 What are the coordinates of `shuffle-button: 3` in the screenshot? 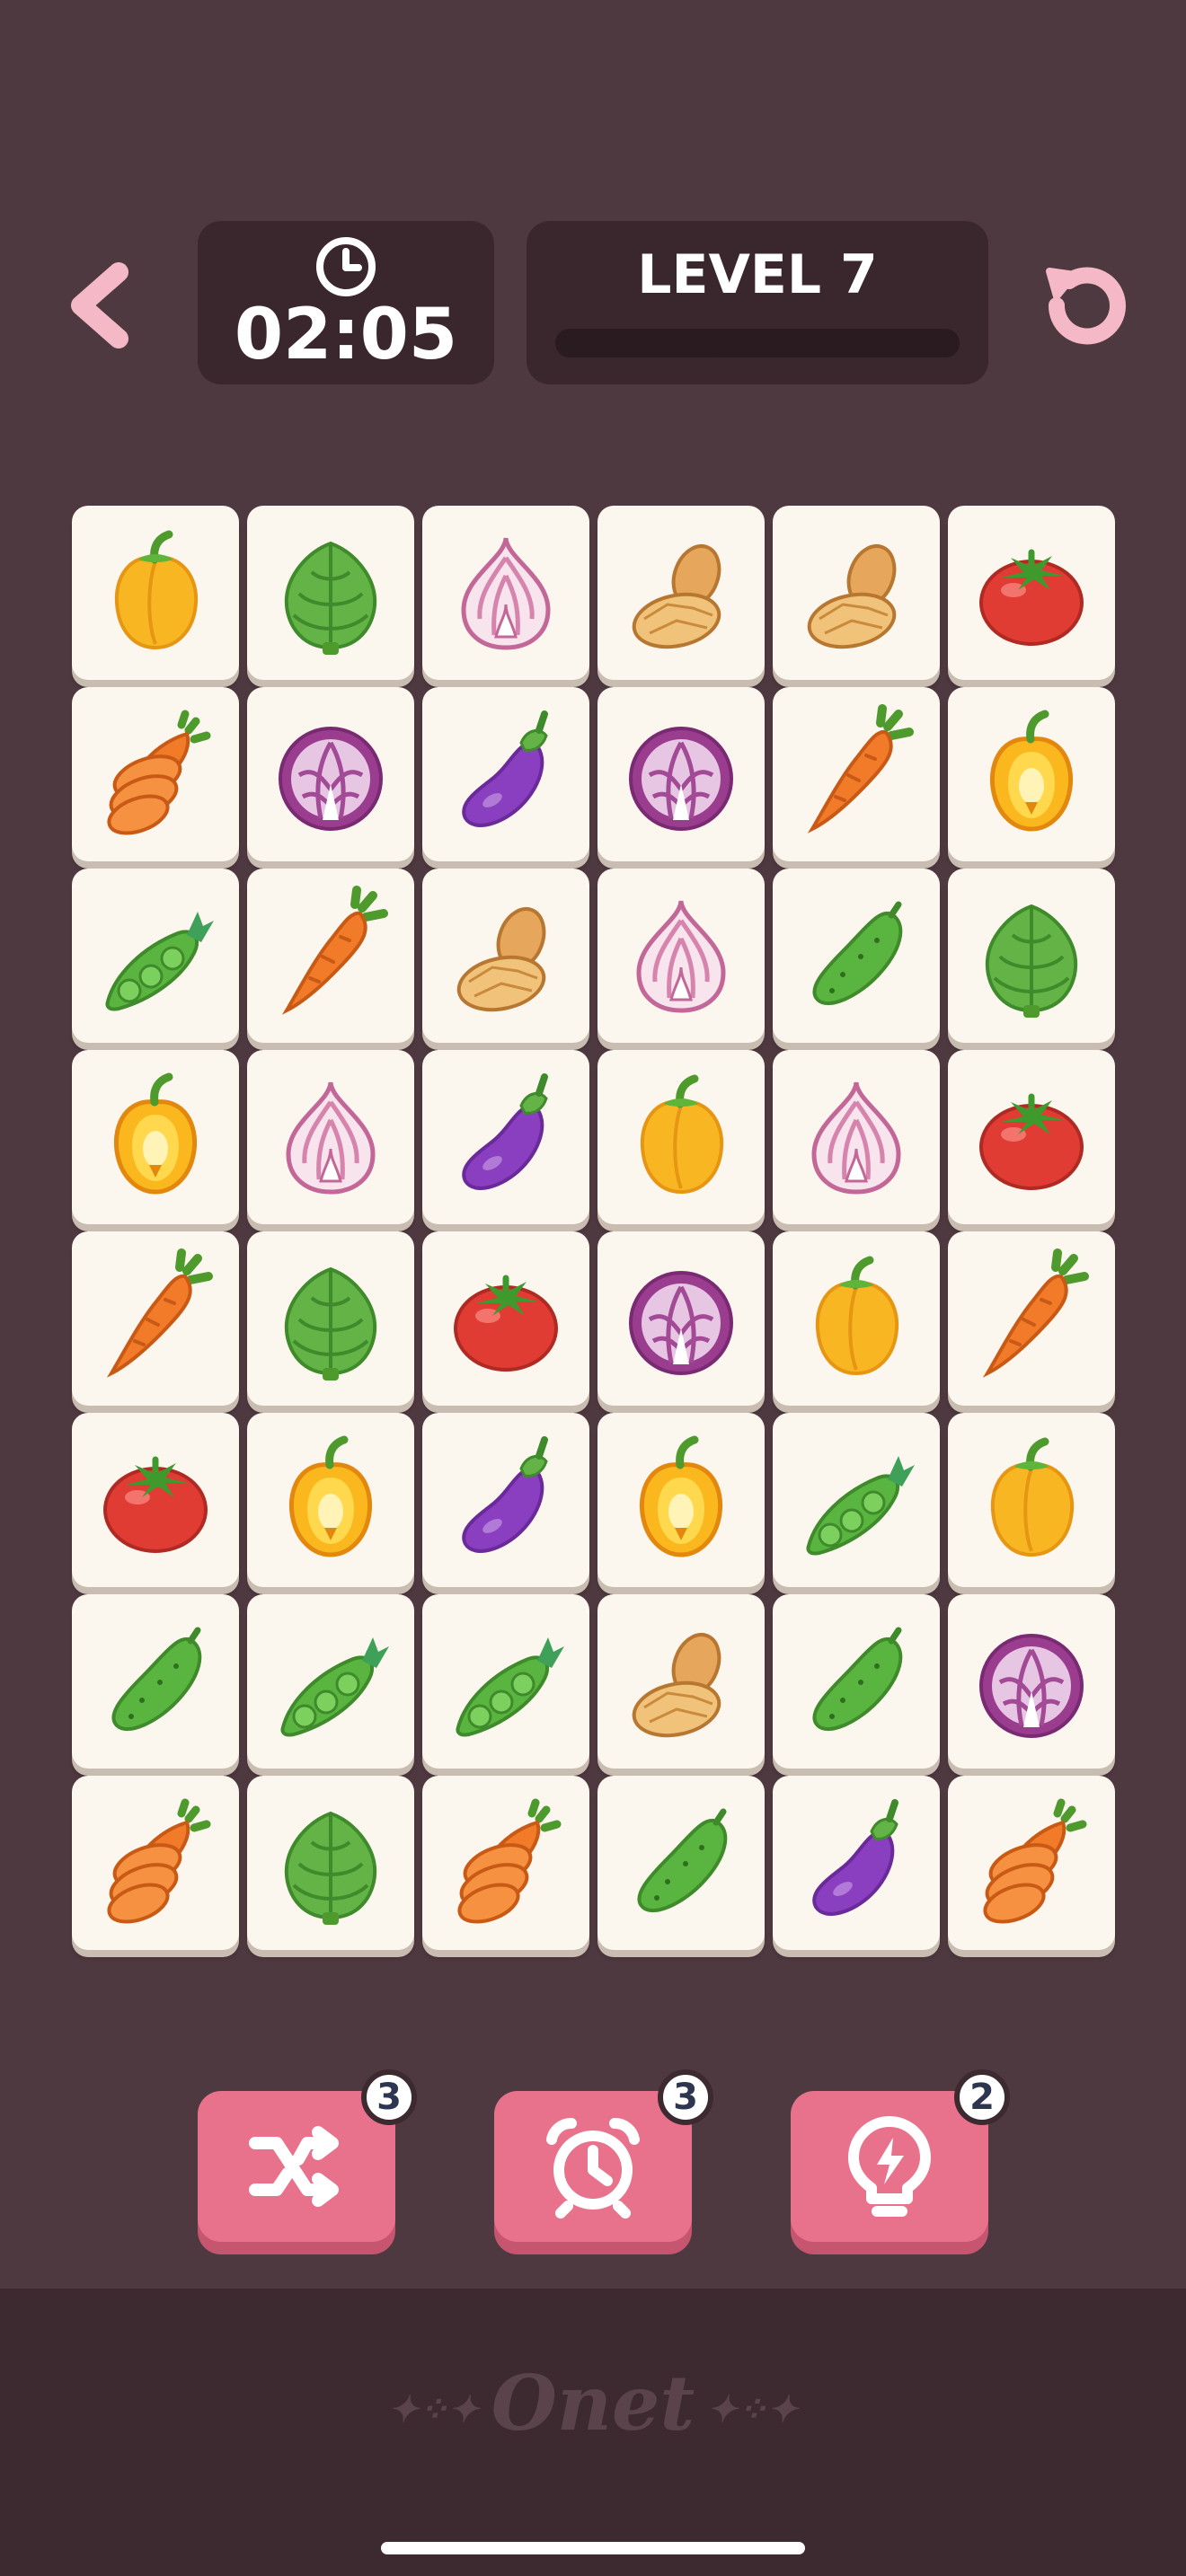 It's located at (307, 2155).